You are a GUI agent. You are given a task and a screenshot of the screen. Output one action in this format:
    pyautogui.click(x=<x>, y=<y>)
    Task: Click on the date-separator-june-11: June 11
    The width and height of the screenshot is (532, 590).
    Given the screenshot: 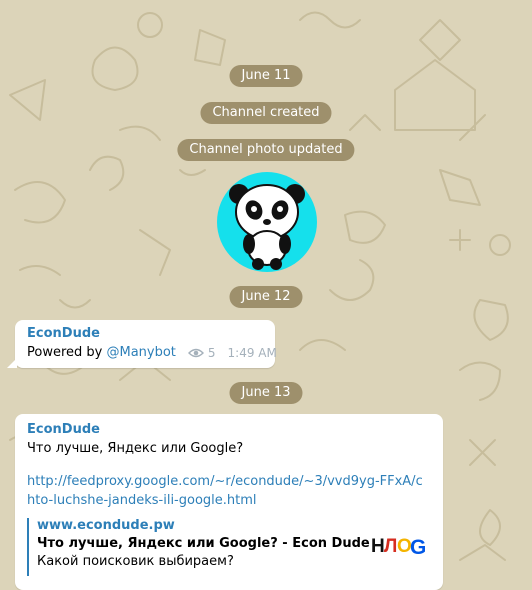 What is the action you would take?
    pyautogui.click(x=266, y=76)
    